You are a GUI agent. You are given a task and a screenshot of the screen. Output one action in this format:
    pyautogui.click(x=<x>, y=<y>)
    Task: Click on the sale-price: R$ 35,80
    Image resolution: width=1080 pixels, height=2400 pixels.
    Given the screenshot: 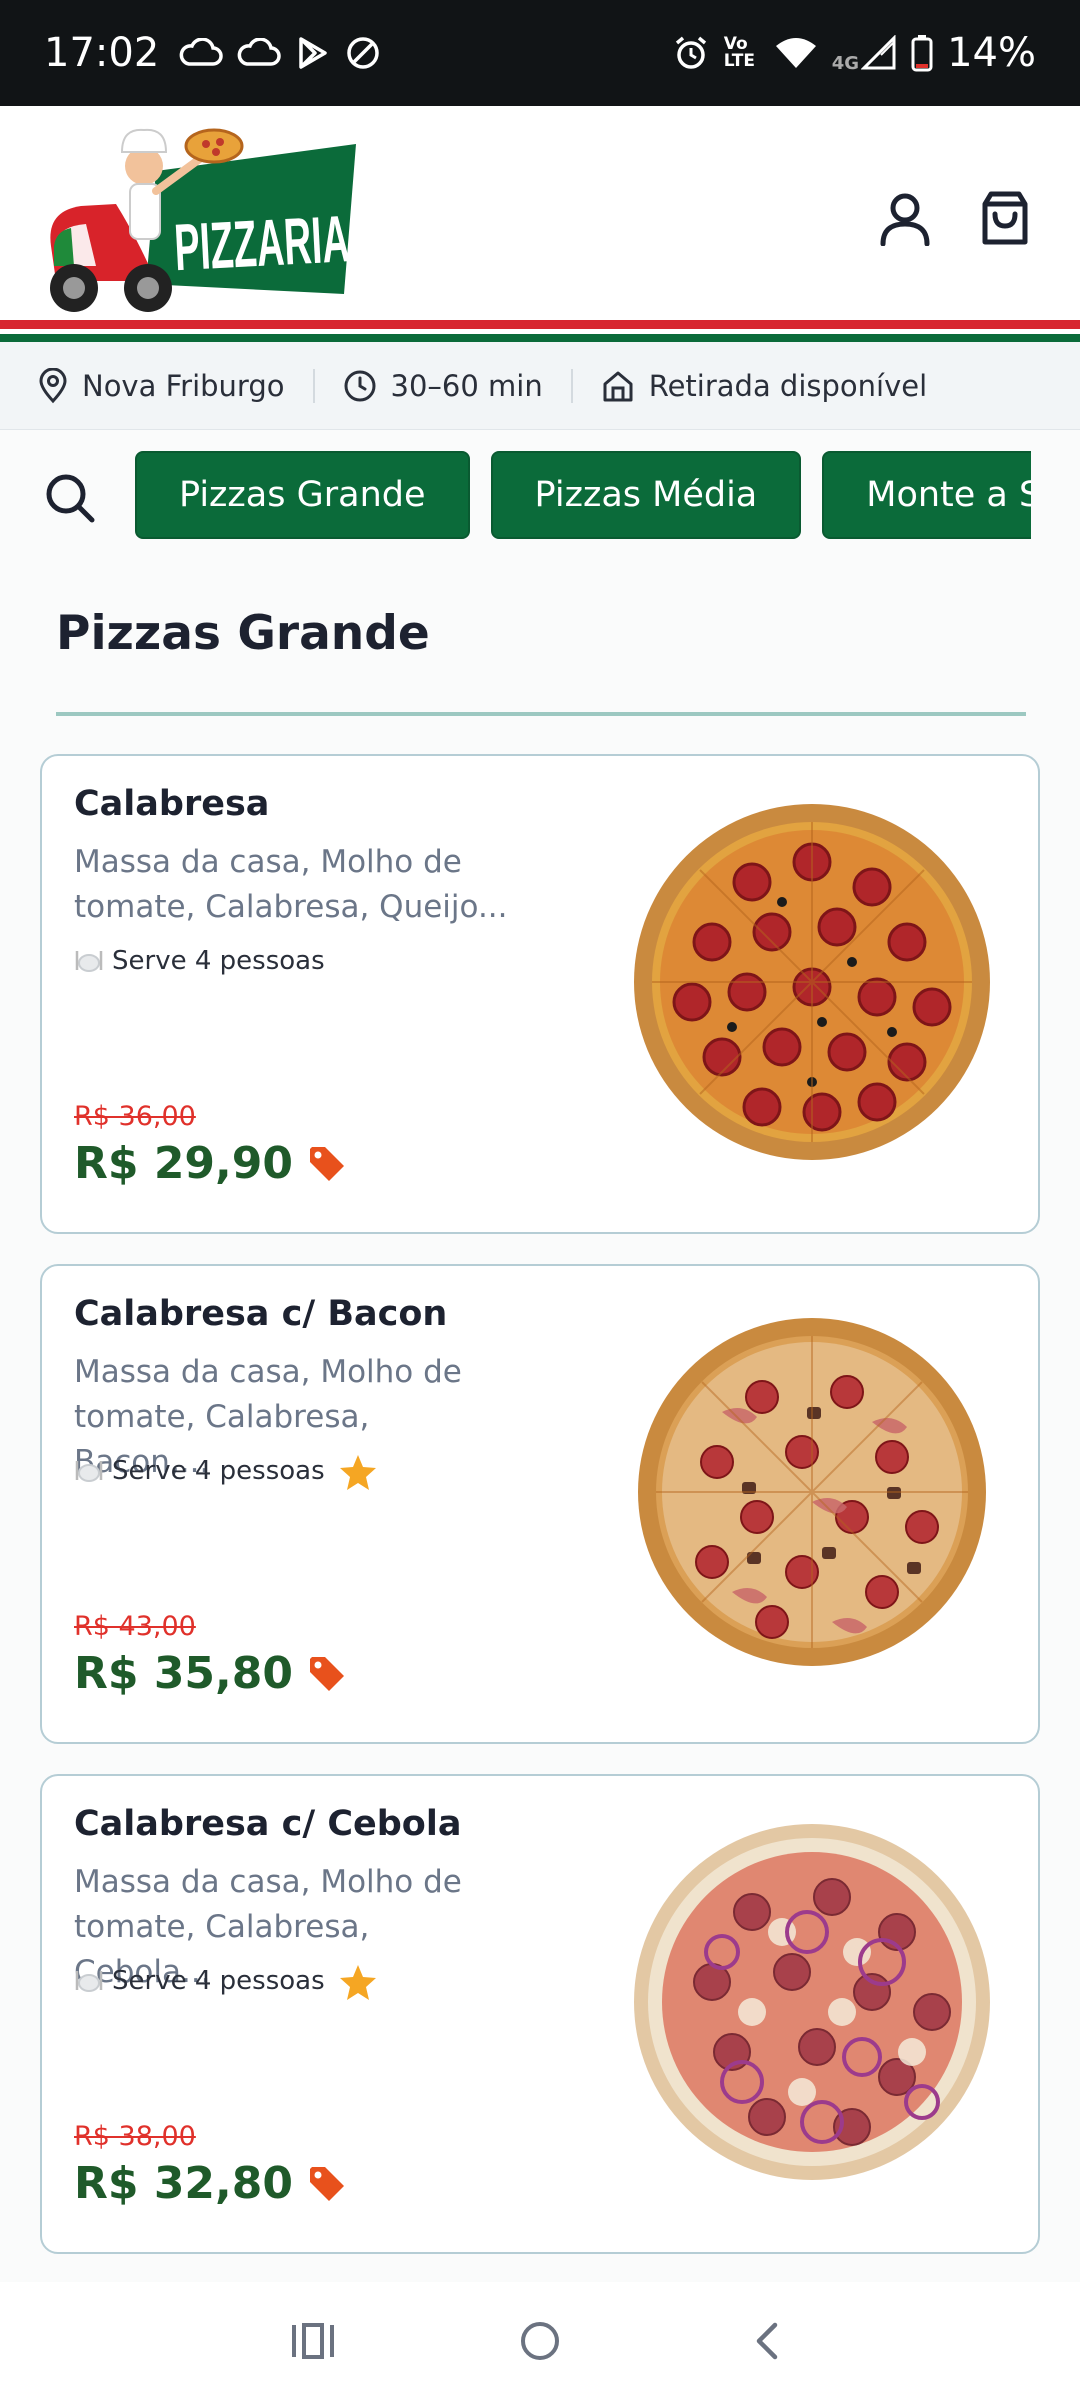 What is the action you would take?
    pyautogui.click(x=183, y=1673)
    